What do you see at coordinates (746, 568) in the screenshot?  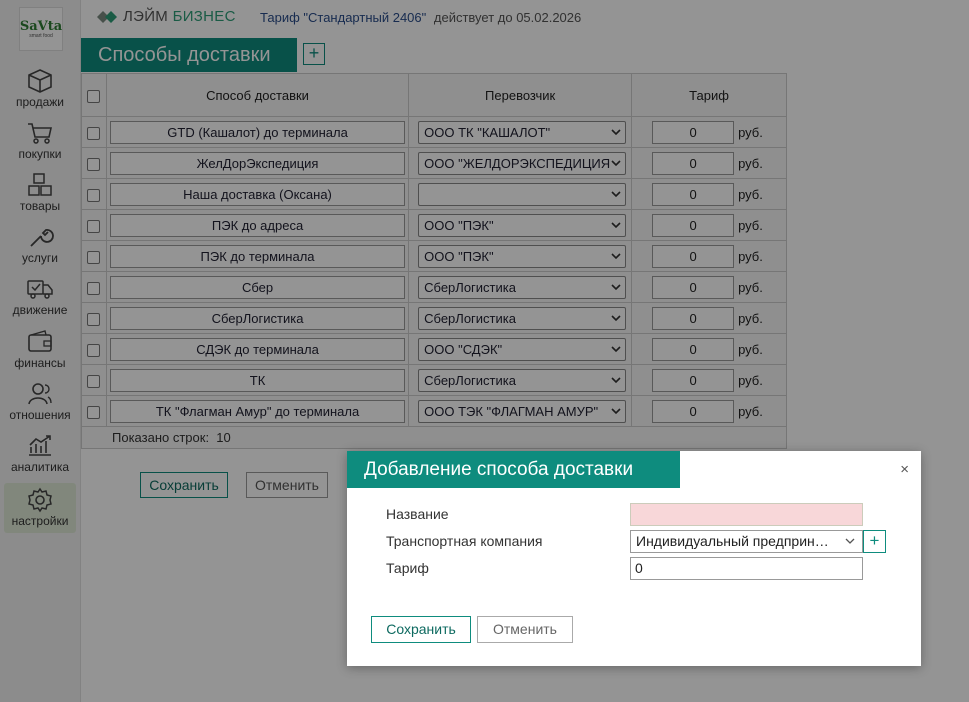 I see `tariff-input: 0` at bounding box center [746, 568].